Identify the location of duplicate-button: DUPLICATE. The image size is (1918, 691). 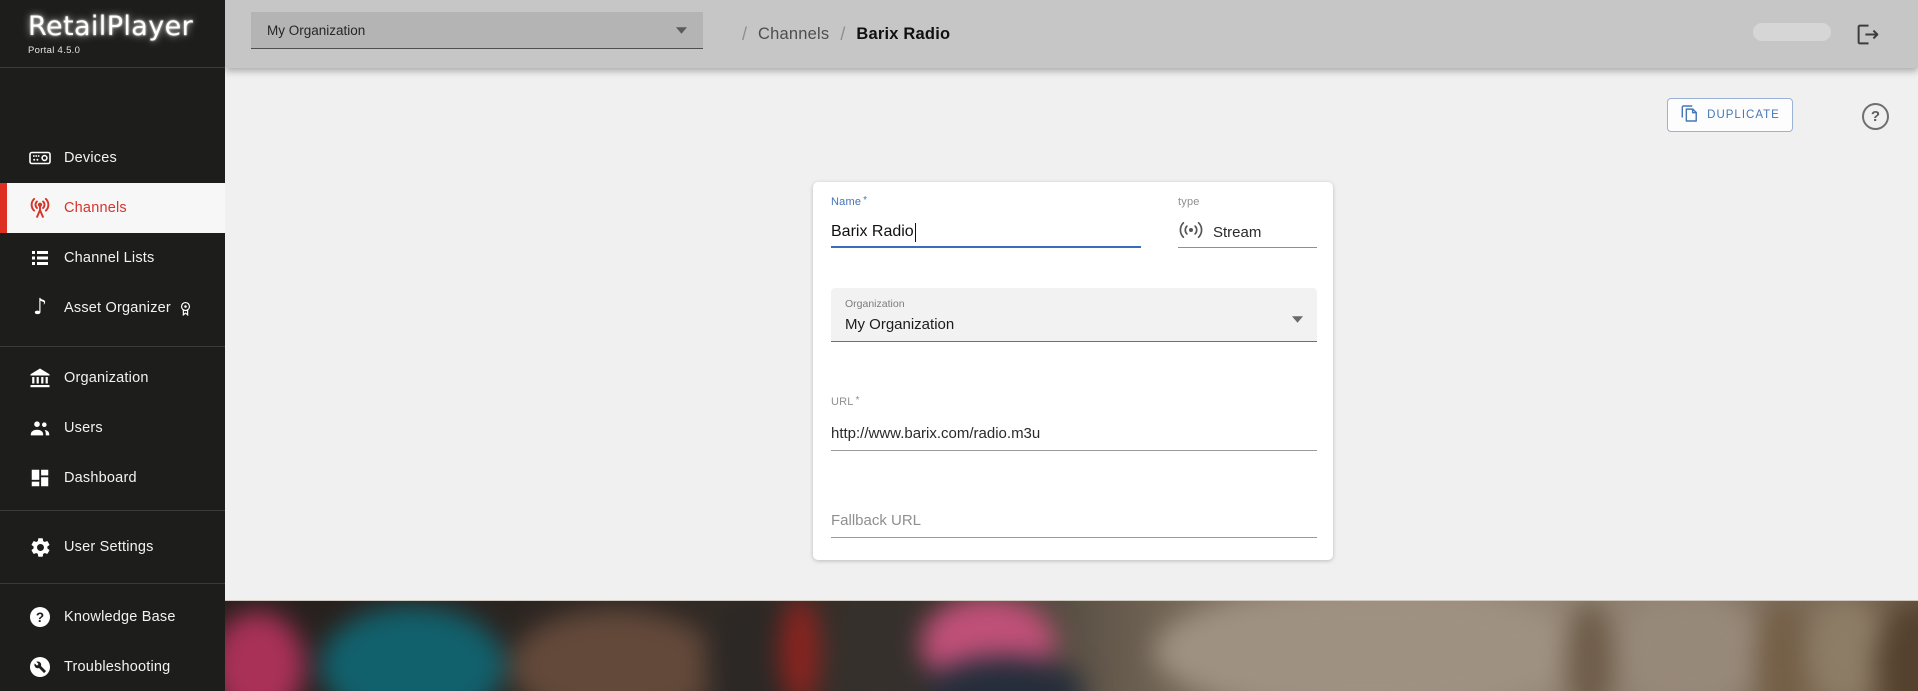
(1730, 115).